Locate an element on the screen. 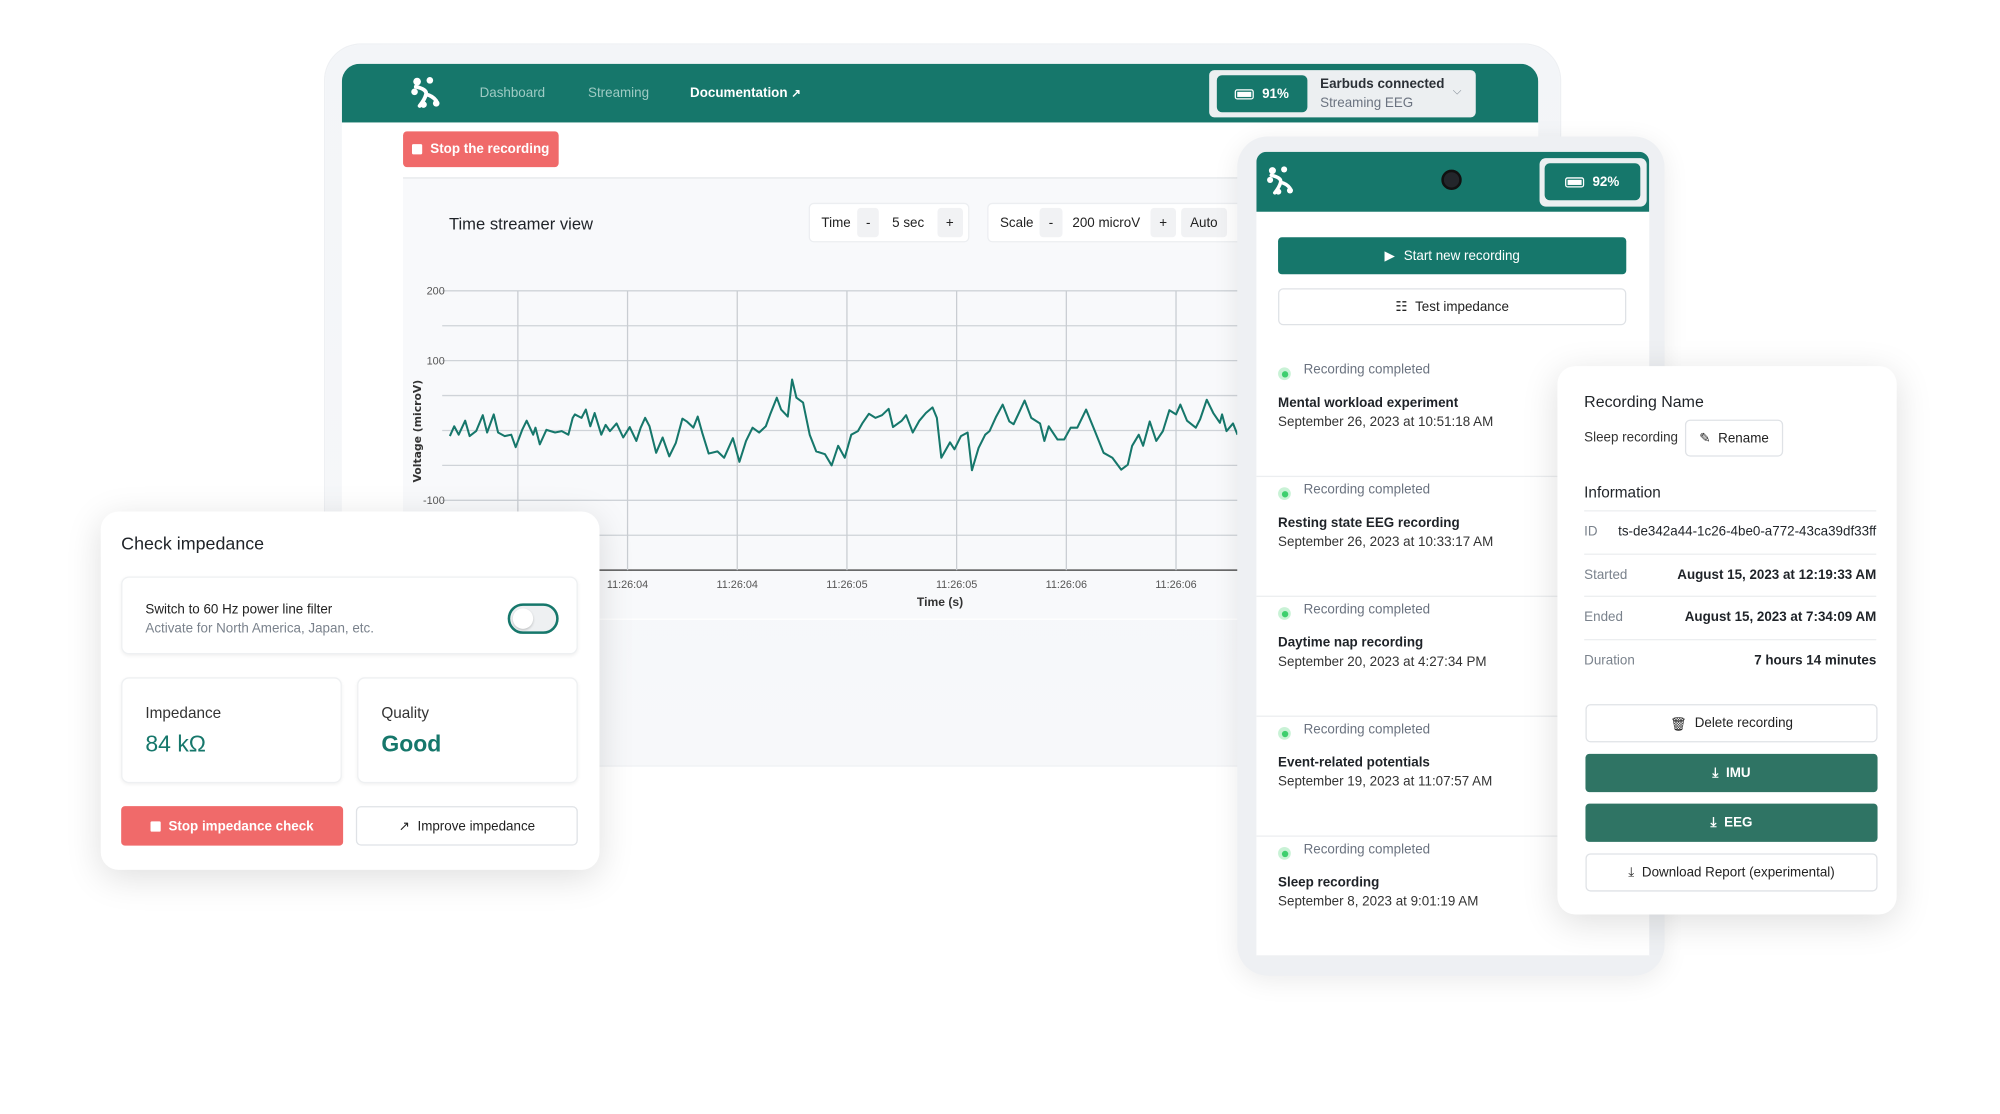 The image size is (2000, 1114). recording-name-heading: Recording Name is located at coordinates (1644, 401).